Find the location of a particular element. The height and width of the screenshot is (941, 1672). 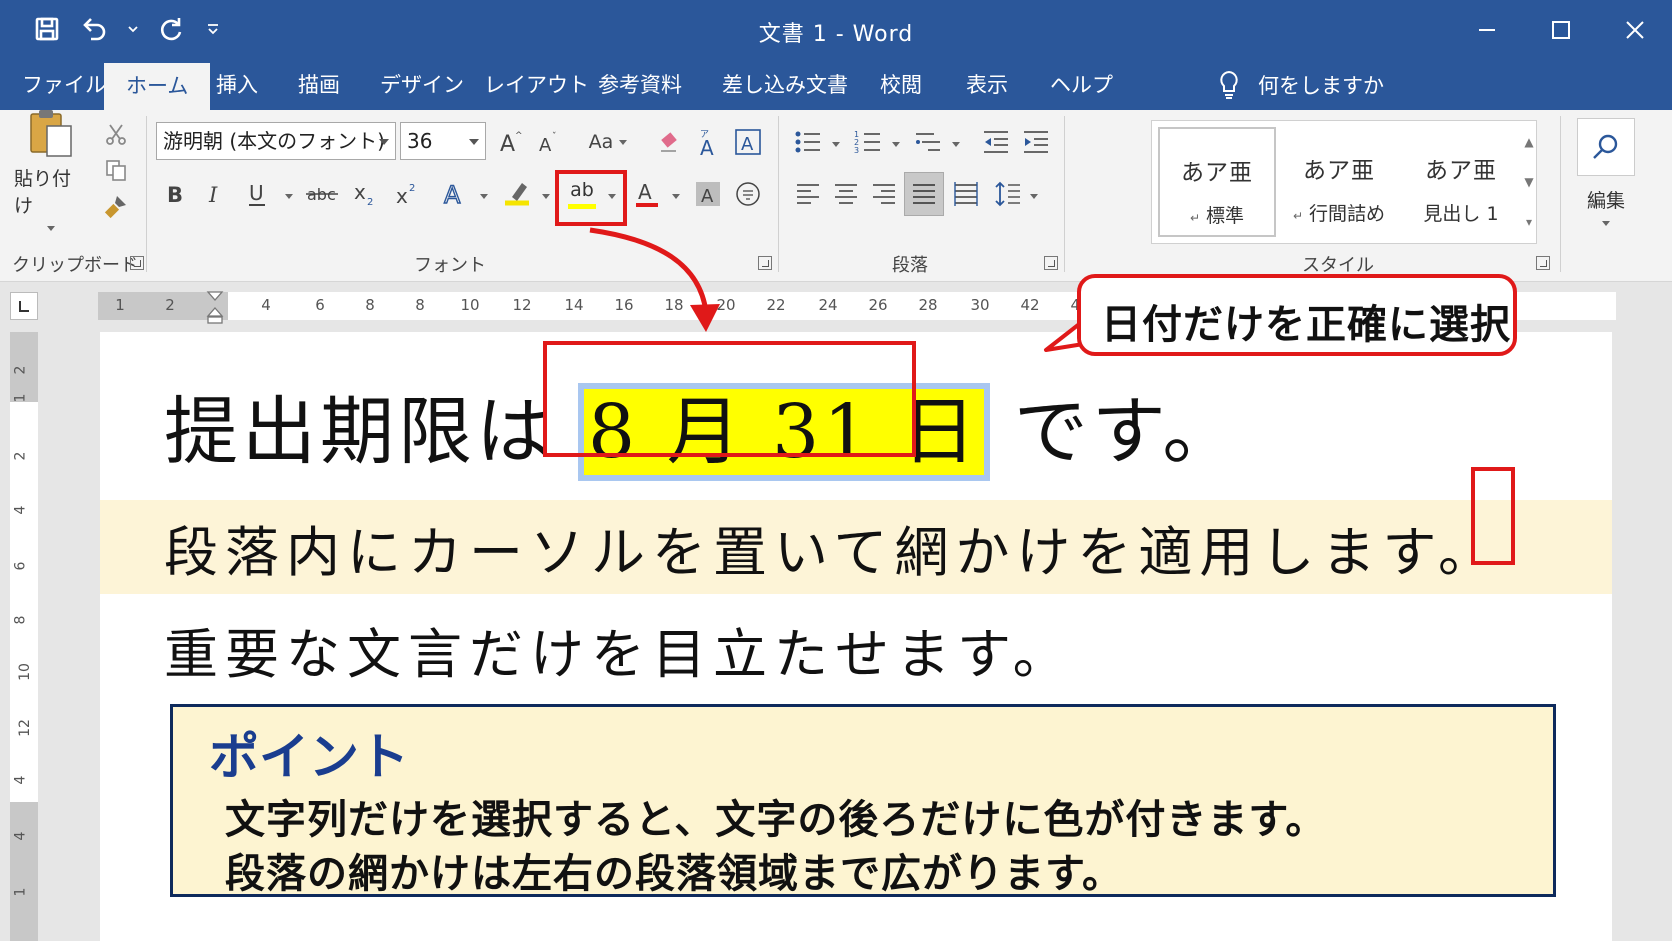

tab-review: 校閲 is located at coordinates (901, 85).